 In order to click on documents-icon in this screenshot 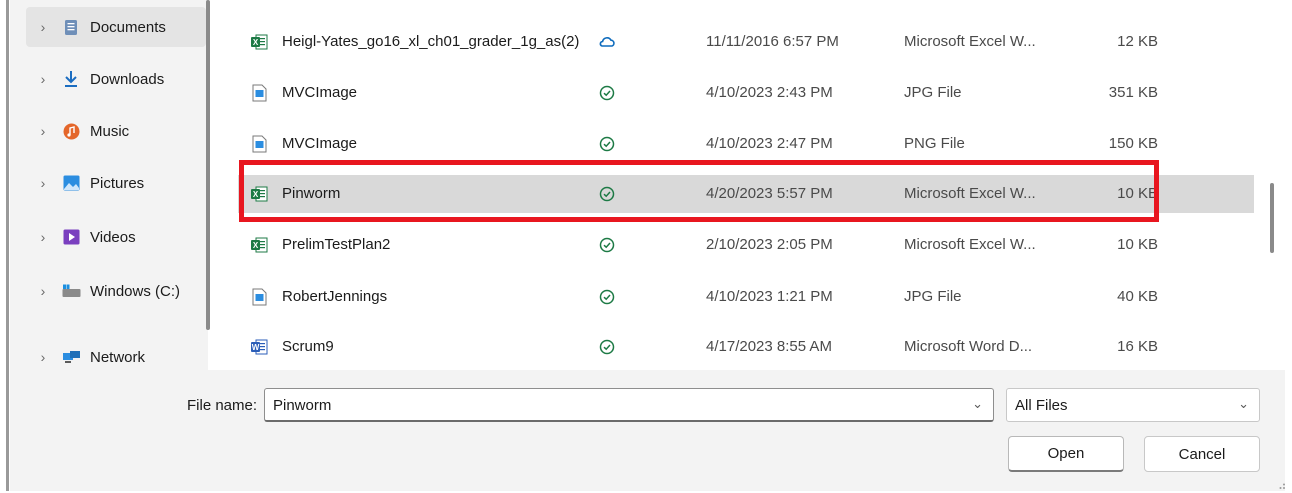, I will do `click(71, 27)`.